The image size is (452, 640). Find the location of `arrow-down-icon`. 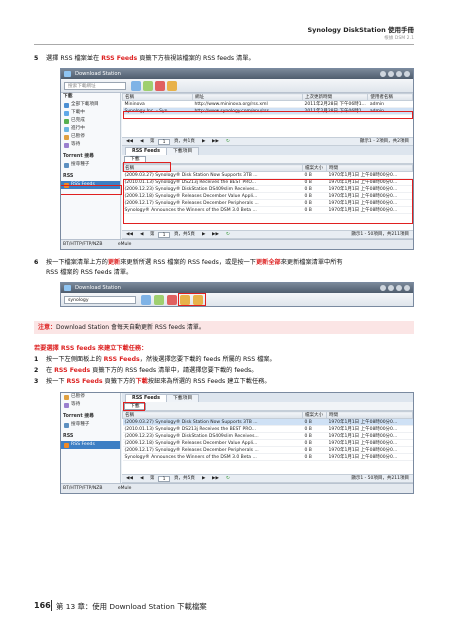

arrow-down-icon is located at coordinates (66, 113).